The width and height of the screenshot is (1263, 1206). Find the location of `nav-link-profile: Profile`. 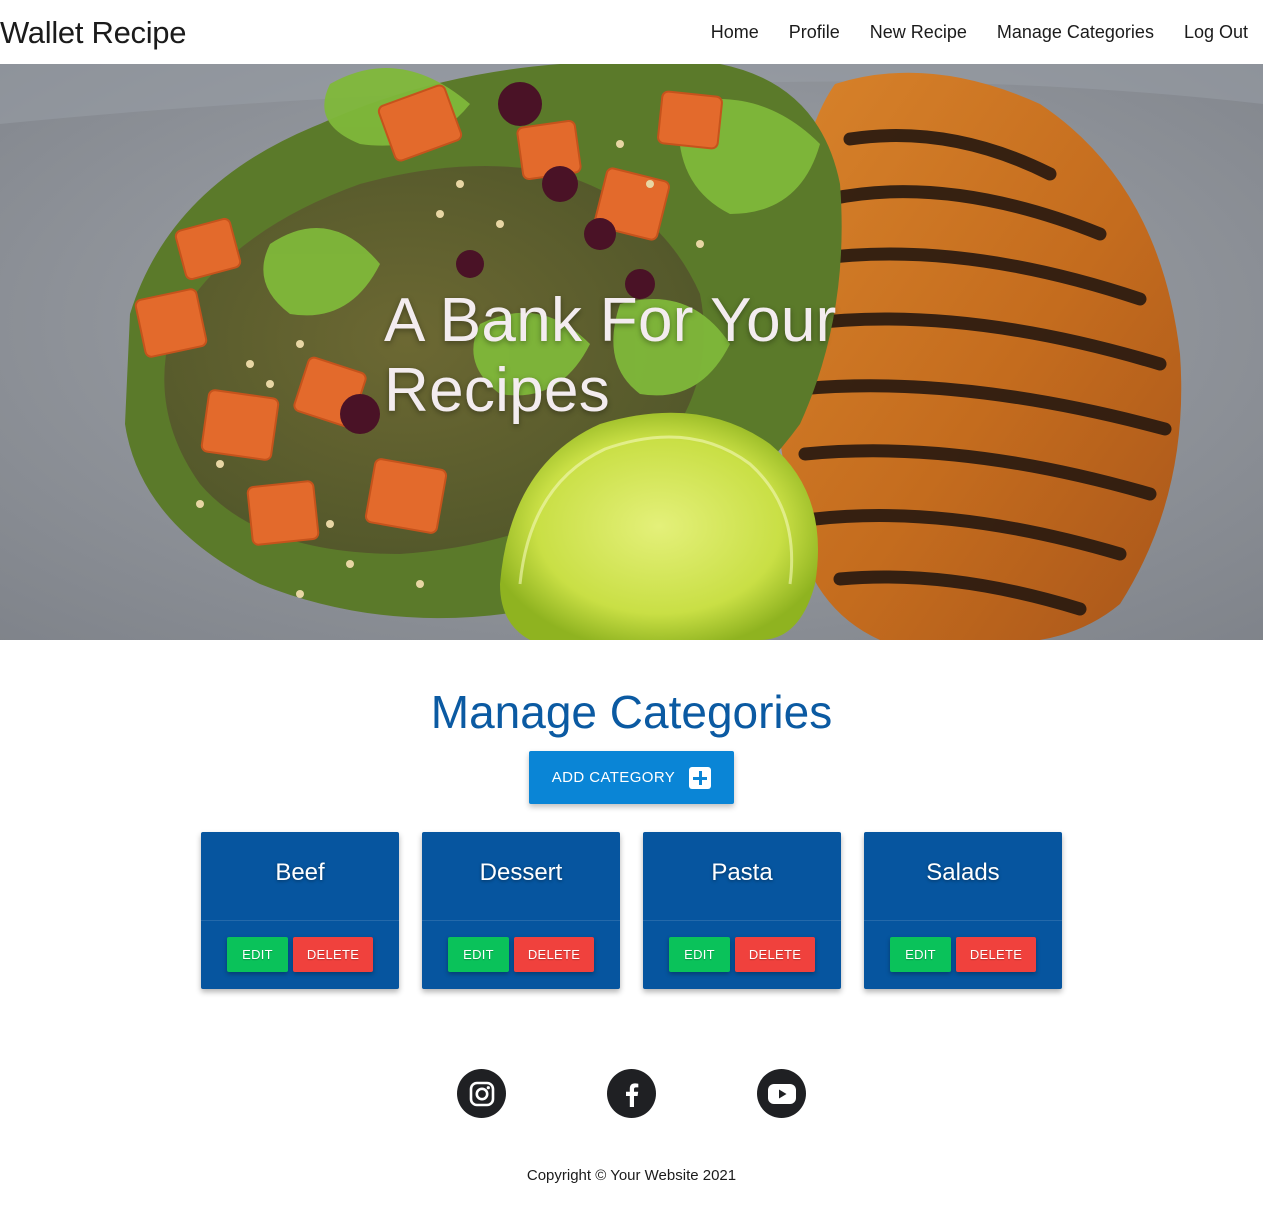

nav-link-profile: Profile is located at coordinates (814, 32).